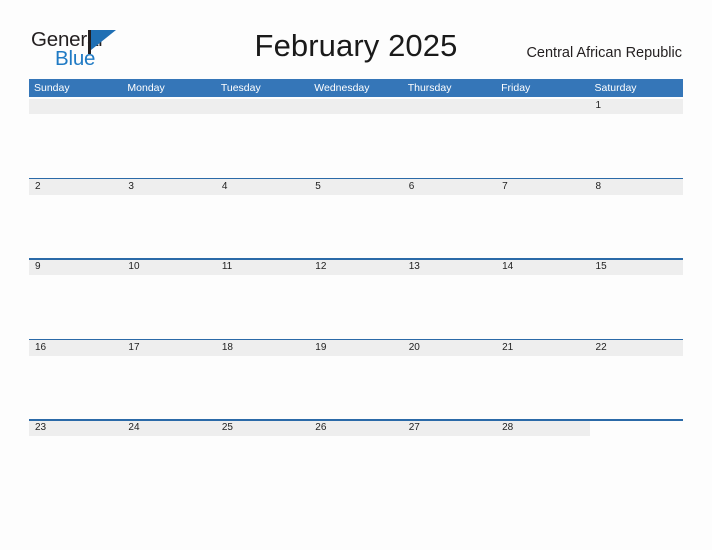  What do you see at coordinates (429, 88) in the screenshot?
I see `weekday-header-thursday: Thursday` at bounding box center [429, 88].